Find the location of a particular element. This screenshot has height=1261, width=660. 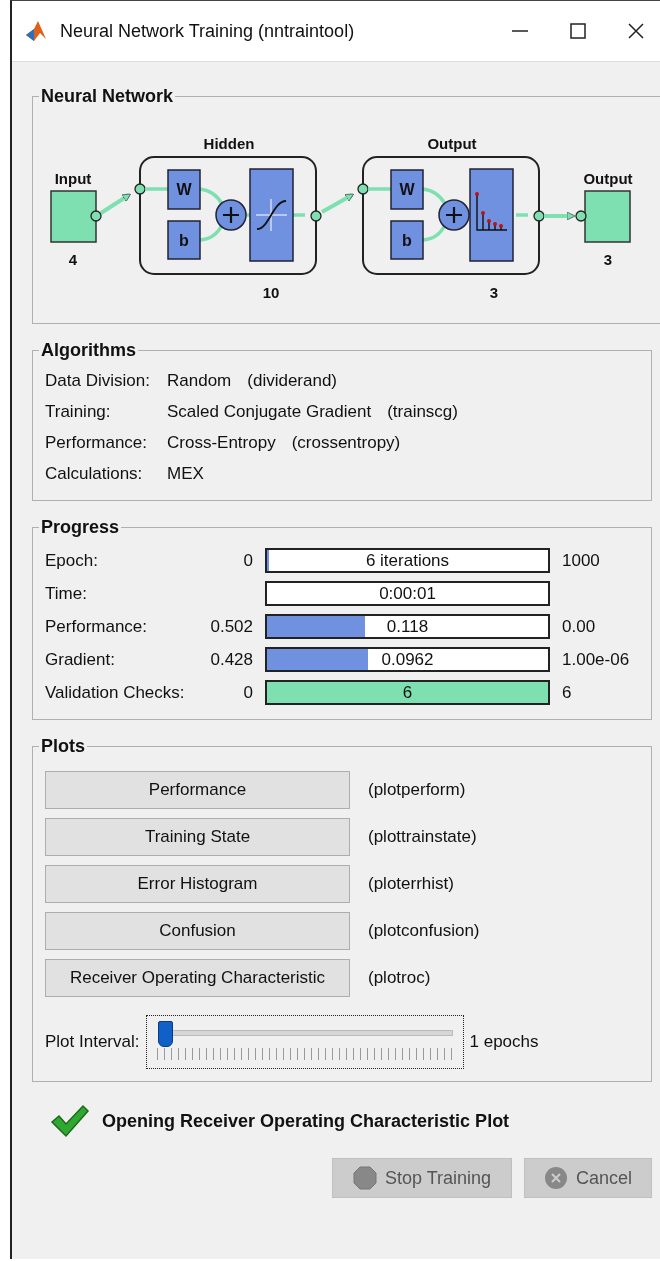

plot-button: Confusion is located at coordinates (197, 931).